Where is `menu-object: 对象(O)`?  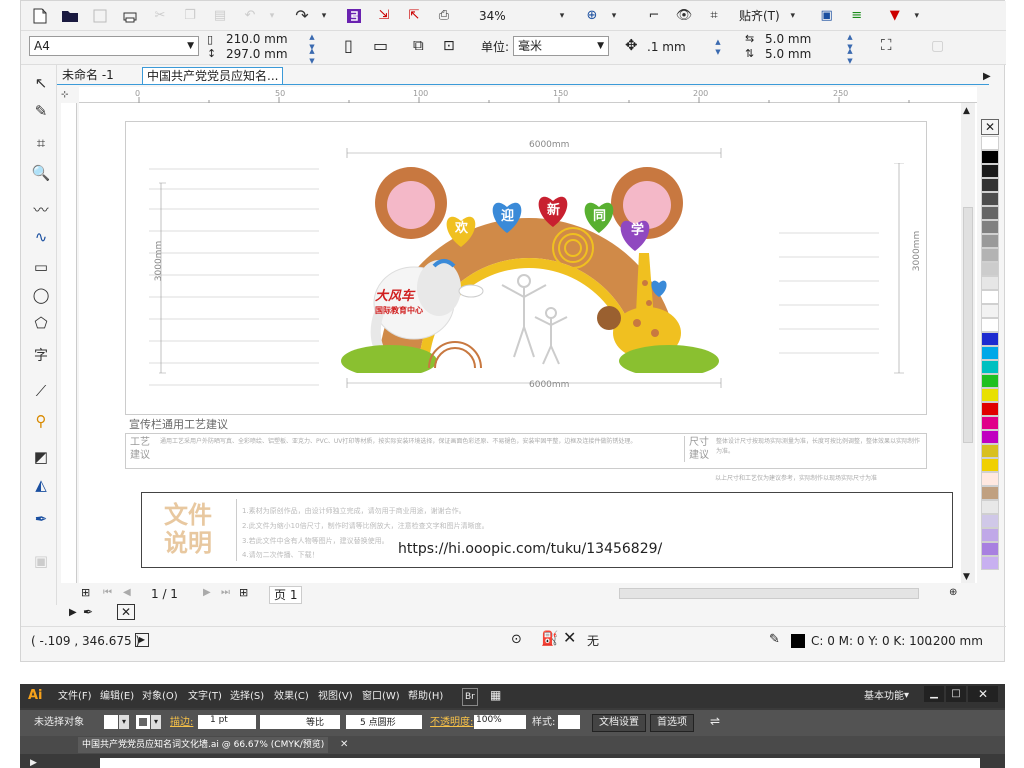 menu-object: 对象(O) is located at coordinates (160, 697).